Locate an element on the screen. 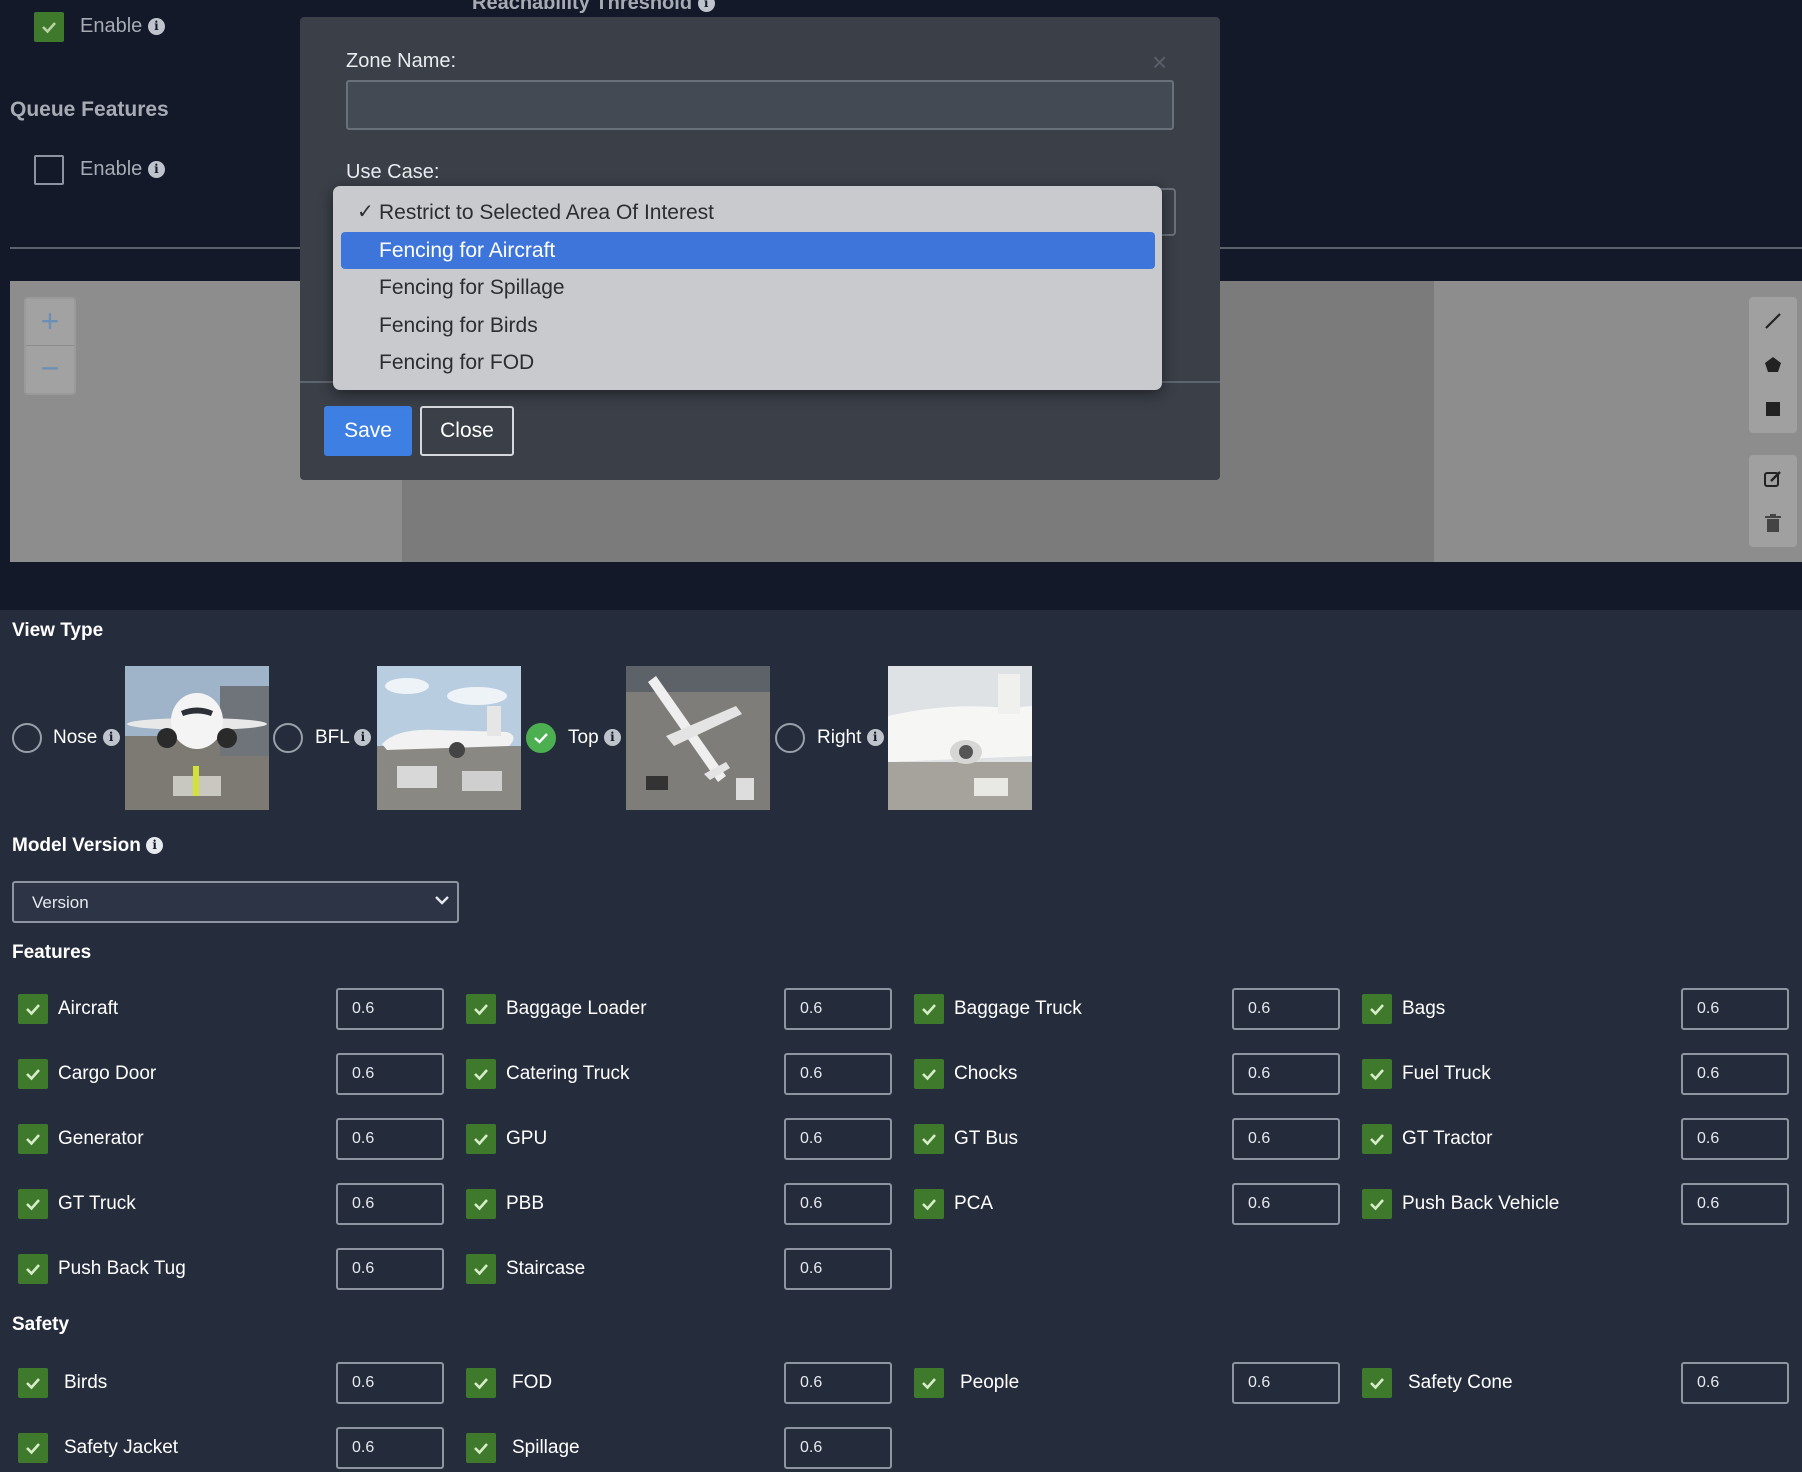 The image size is (1802, 1472). draw-rectangle-button is located at coordinates (1773, 409).